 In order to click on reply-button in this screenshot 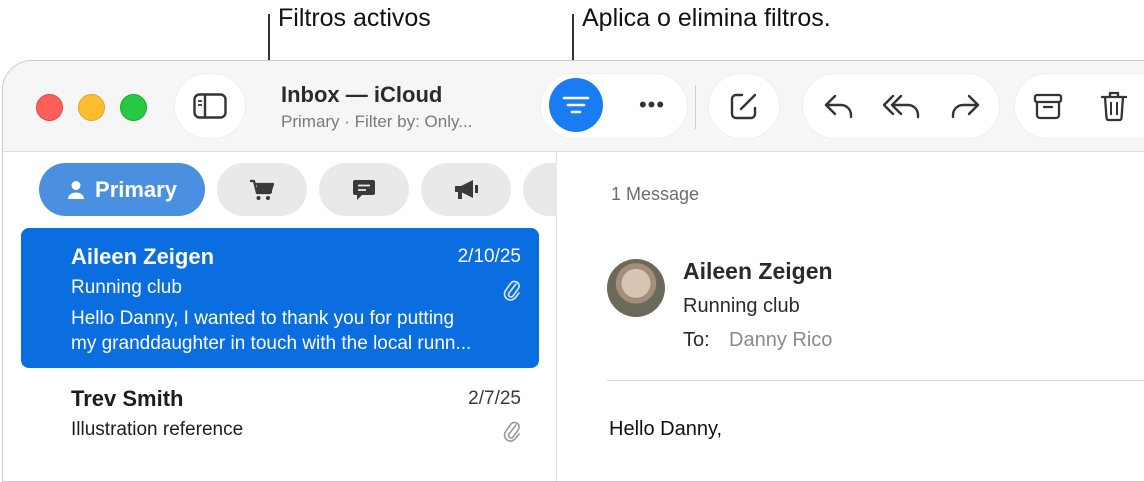, I will do `click(839, 106)`.